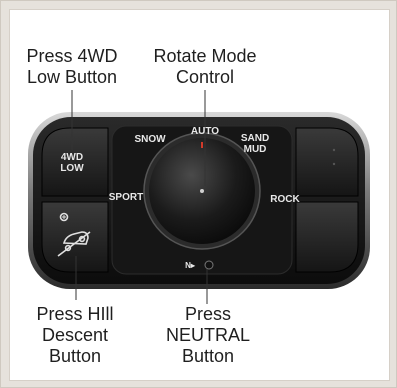 Image resolution: width=397 pixels, height=388 pixels. What do you see at coordinates (255, 138) in the screenshot?
I see `mode-label-sand-mud: SAND` at bounding box center [255, 138].